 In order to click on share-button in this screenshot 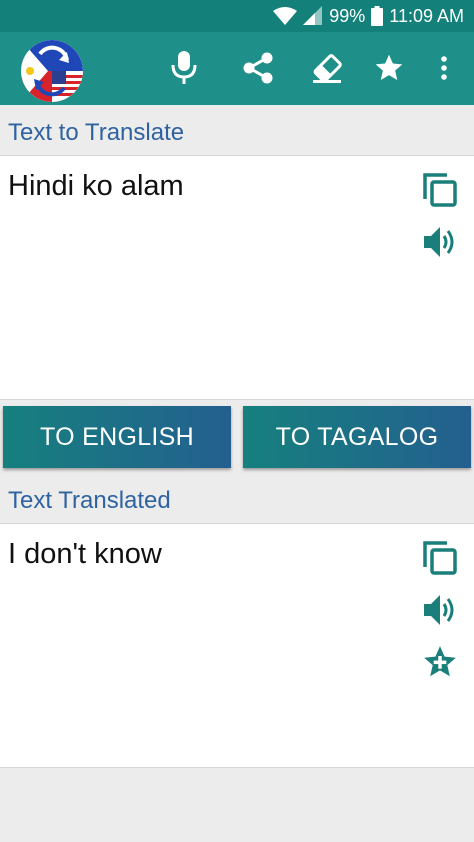, I will do `click(258, 68)`.